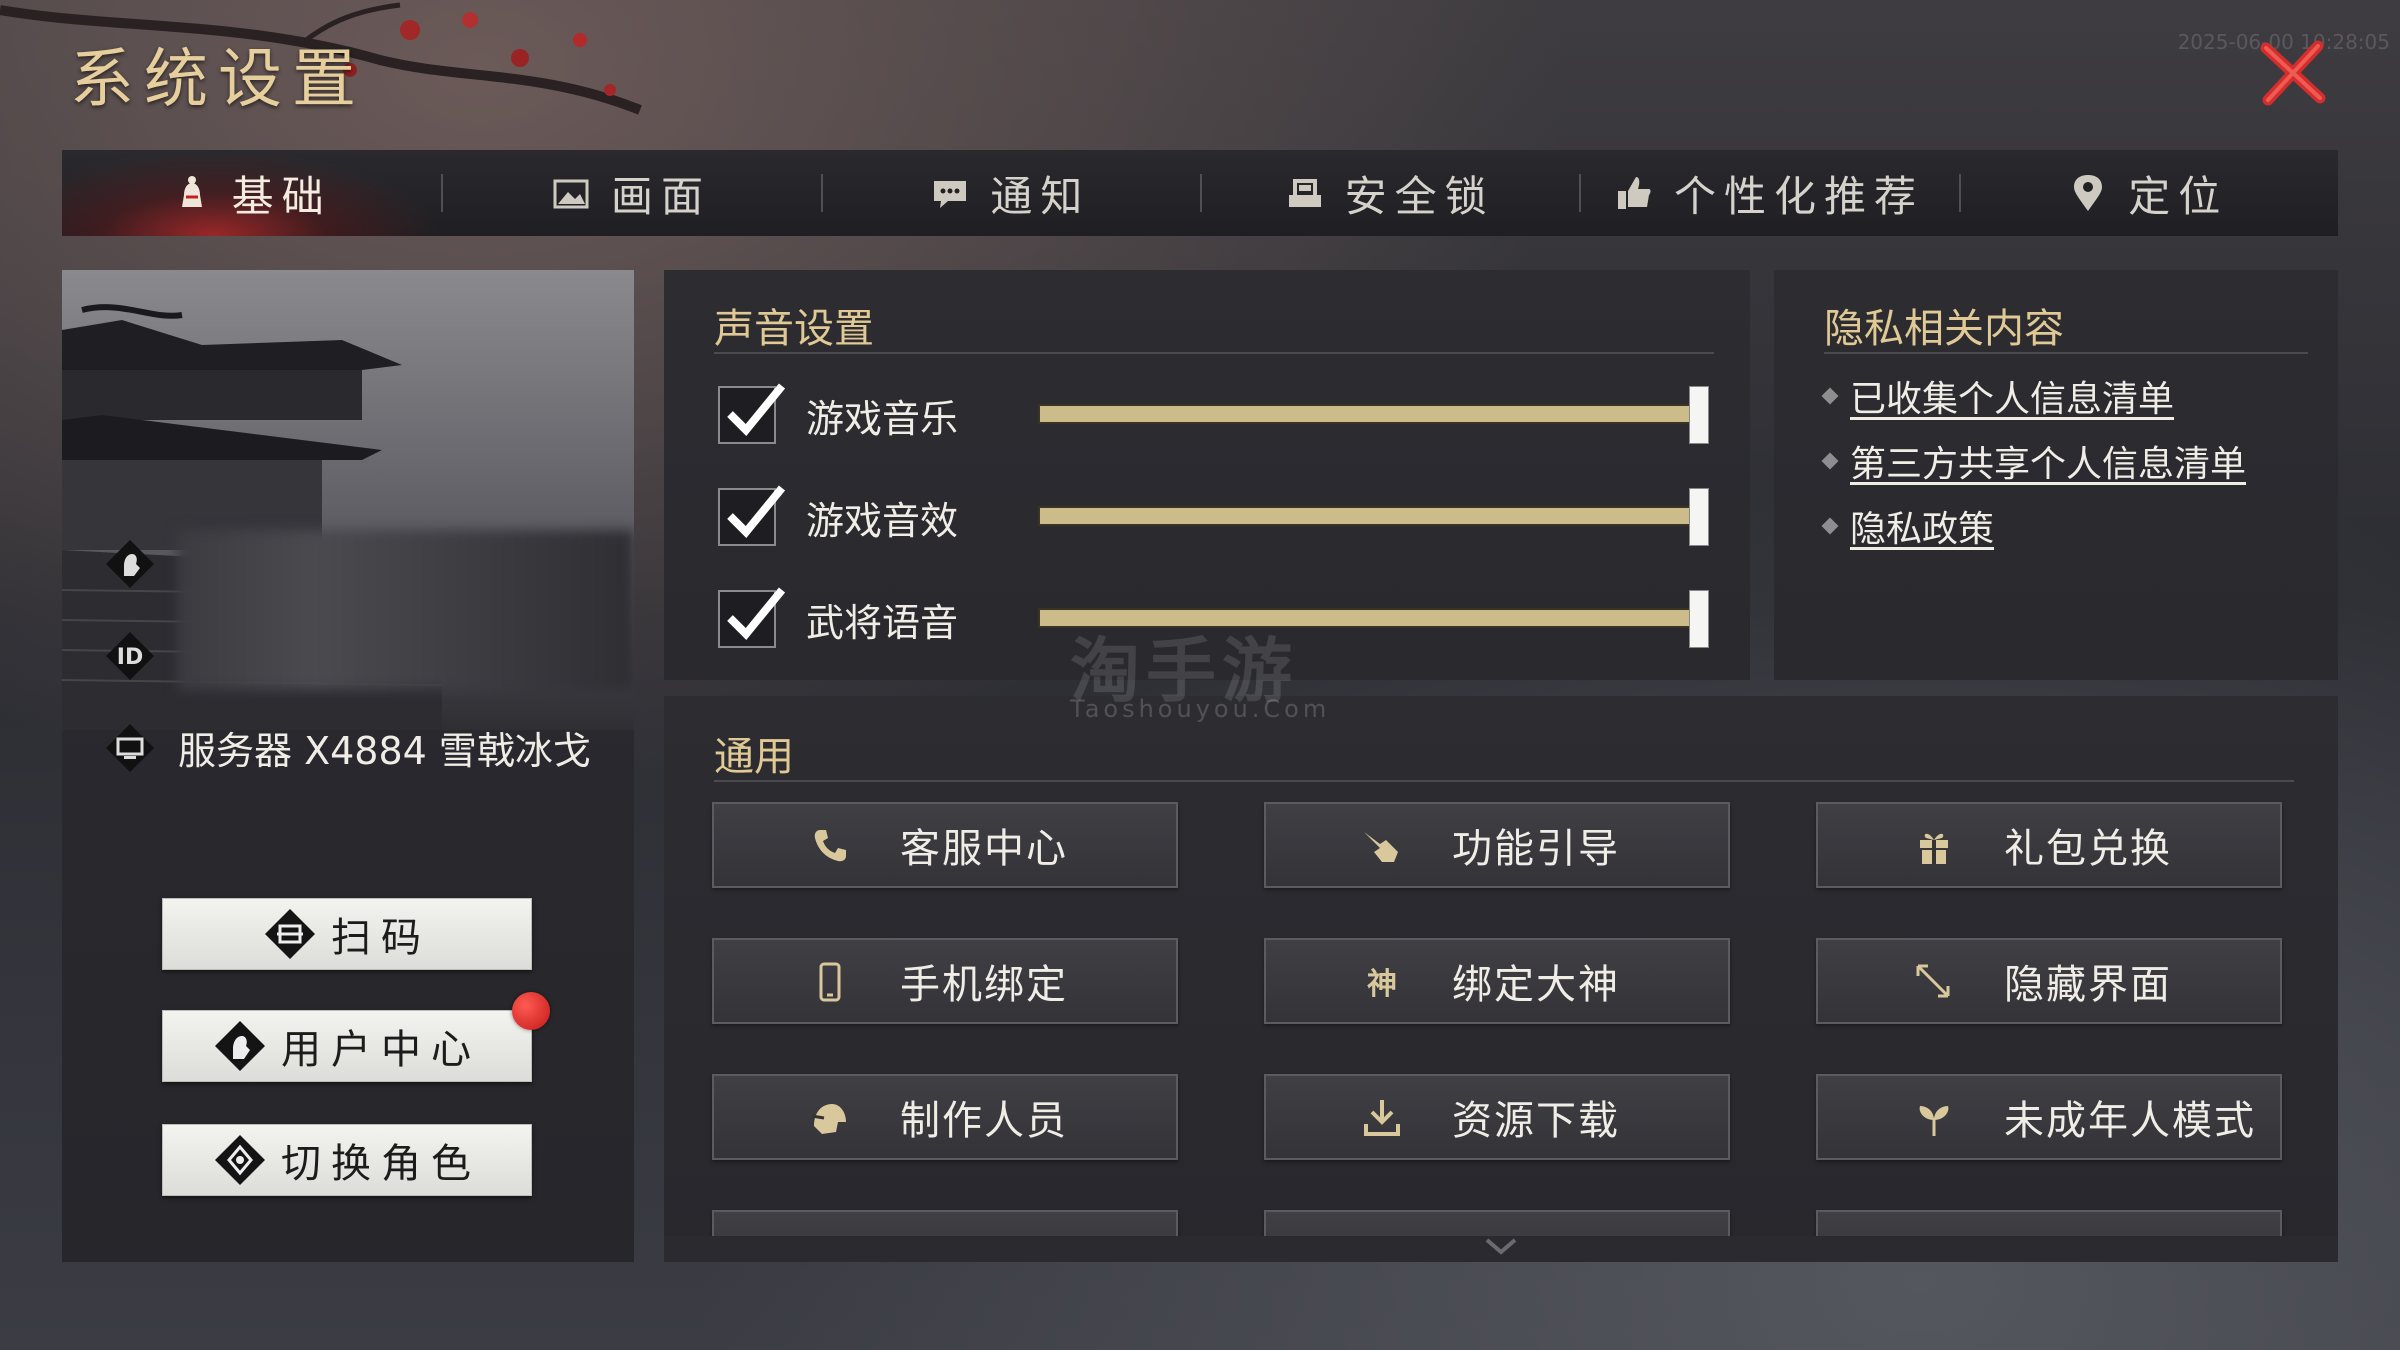 Image resolution: width=2400 pixels, height=1350 pixels. Describe the element at coordinates (1933, 981) in the screenshot. I see `resize-arrows-icon` at that location.